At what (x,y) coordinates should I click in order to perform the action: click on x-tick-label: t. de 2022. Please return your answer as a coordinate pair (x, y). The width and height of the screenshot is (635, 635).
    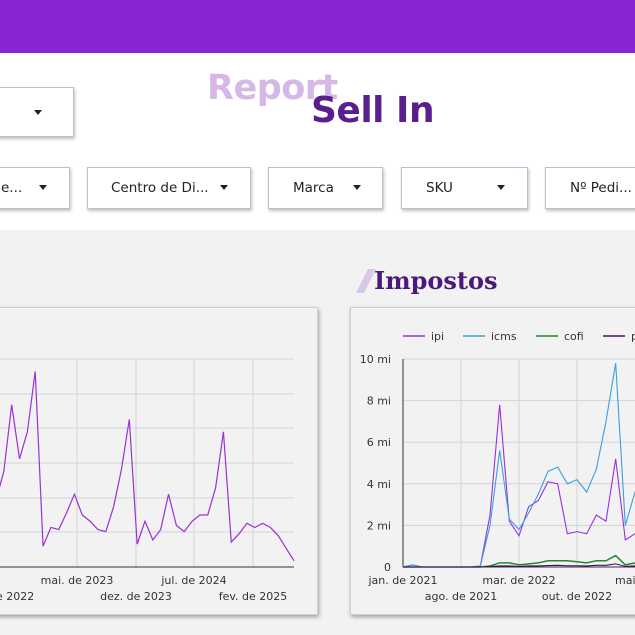
    Looking at the image, I should click on (17, 596).